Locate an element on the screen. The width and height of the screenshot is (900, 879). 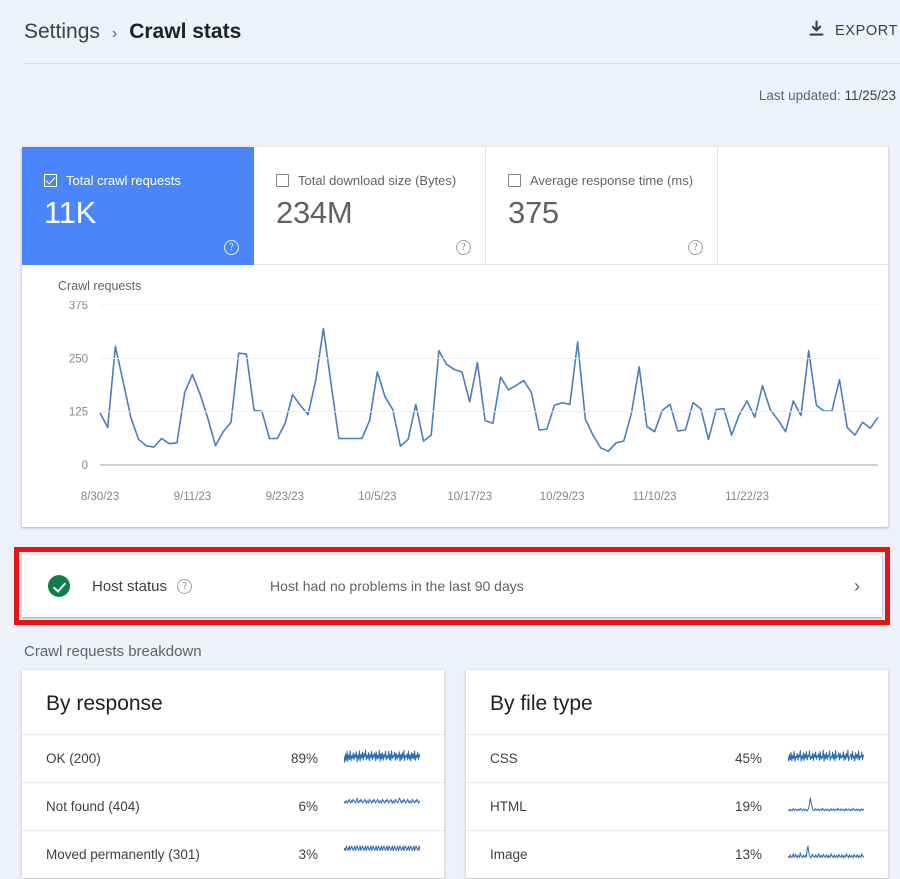
breakdown-card-title: By response is located at coordinates (104, 703).